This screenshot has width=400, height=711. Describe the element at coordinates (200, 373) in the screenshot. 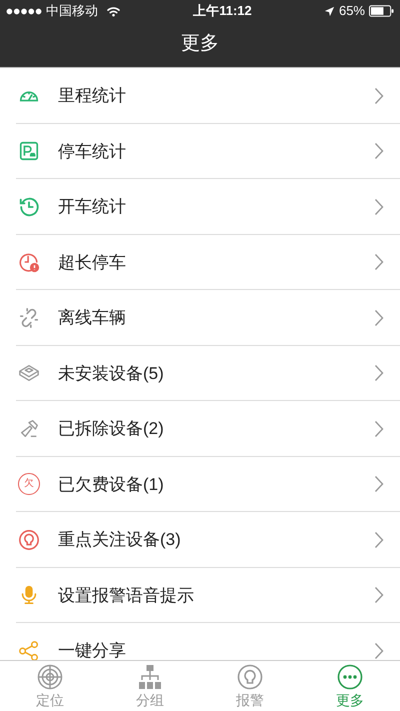

I see `menu-item: 未安装设备(5)` at that location.